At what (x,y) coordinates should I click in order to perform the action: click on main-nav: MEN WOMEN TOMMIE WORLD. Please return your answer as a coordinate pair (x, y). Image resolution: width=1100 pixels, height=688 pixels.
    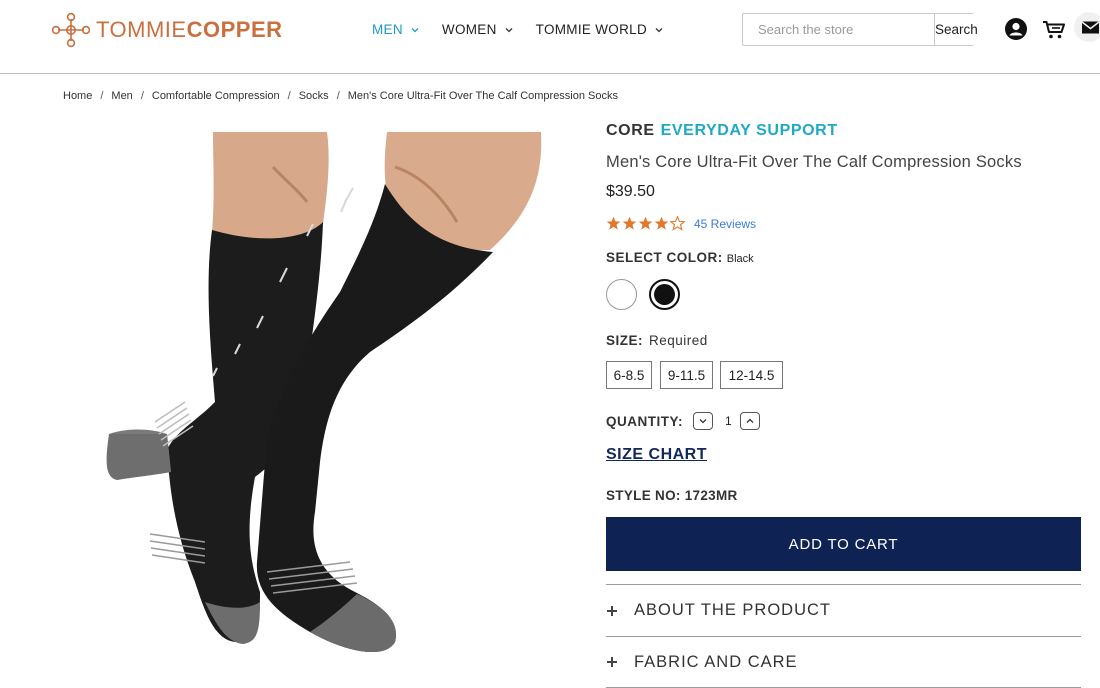
    Looking at the image, I should click on (529, 29).